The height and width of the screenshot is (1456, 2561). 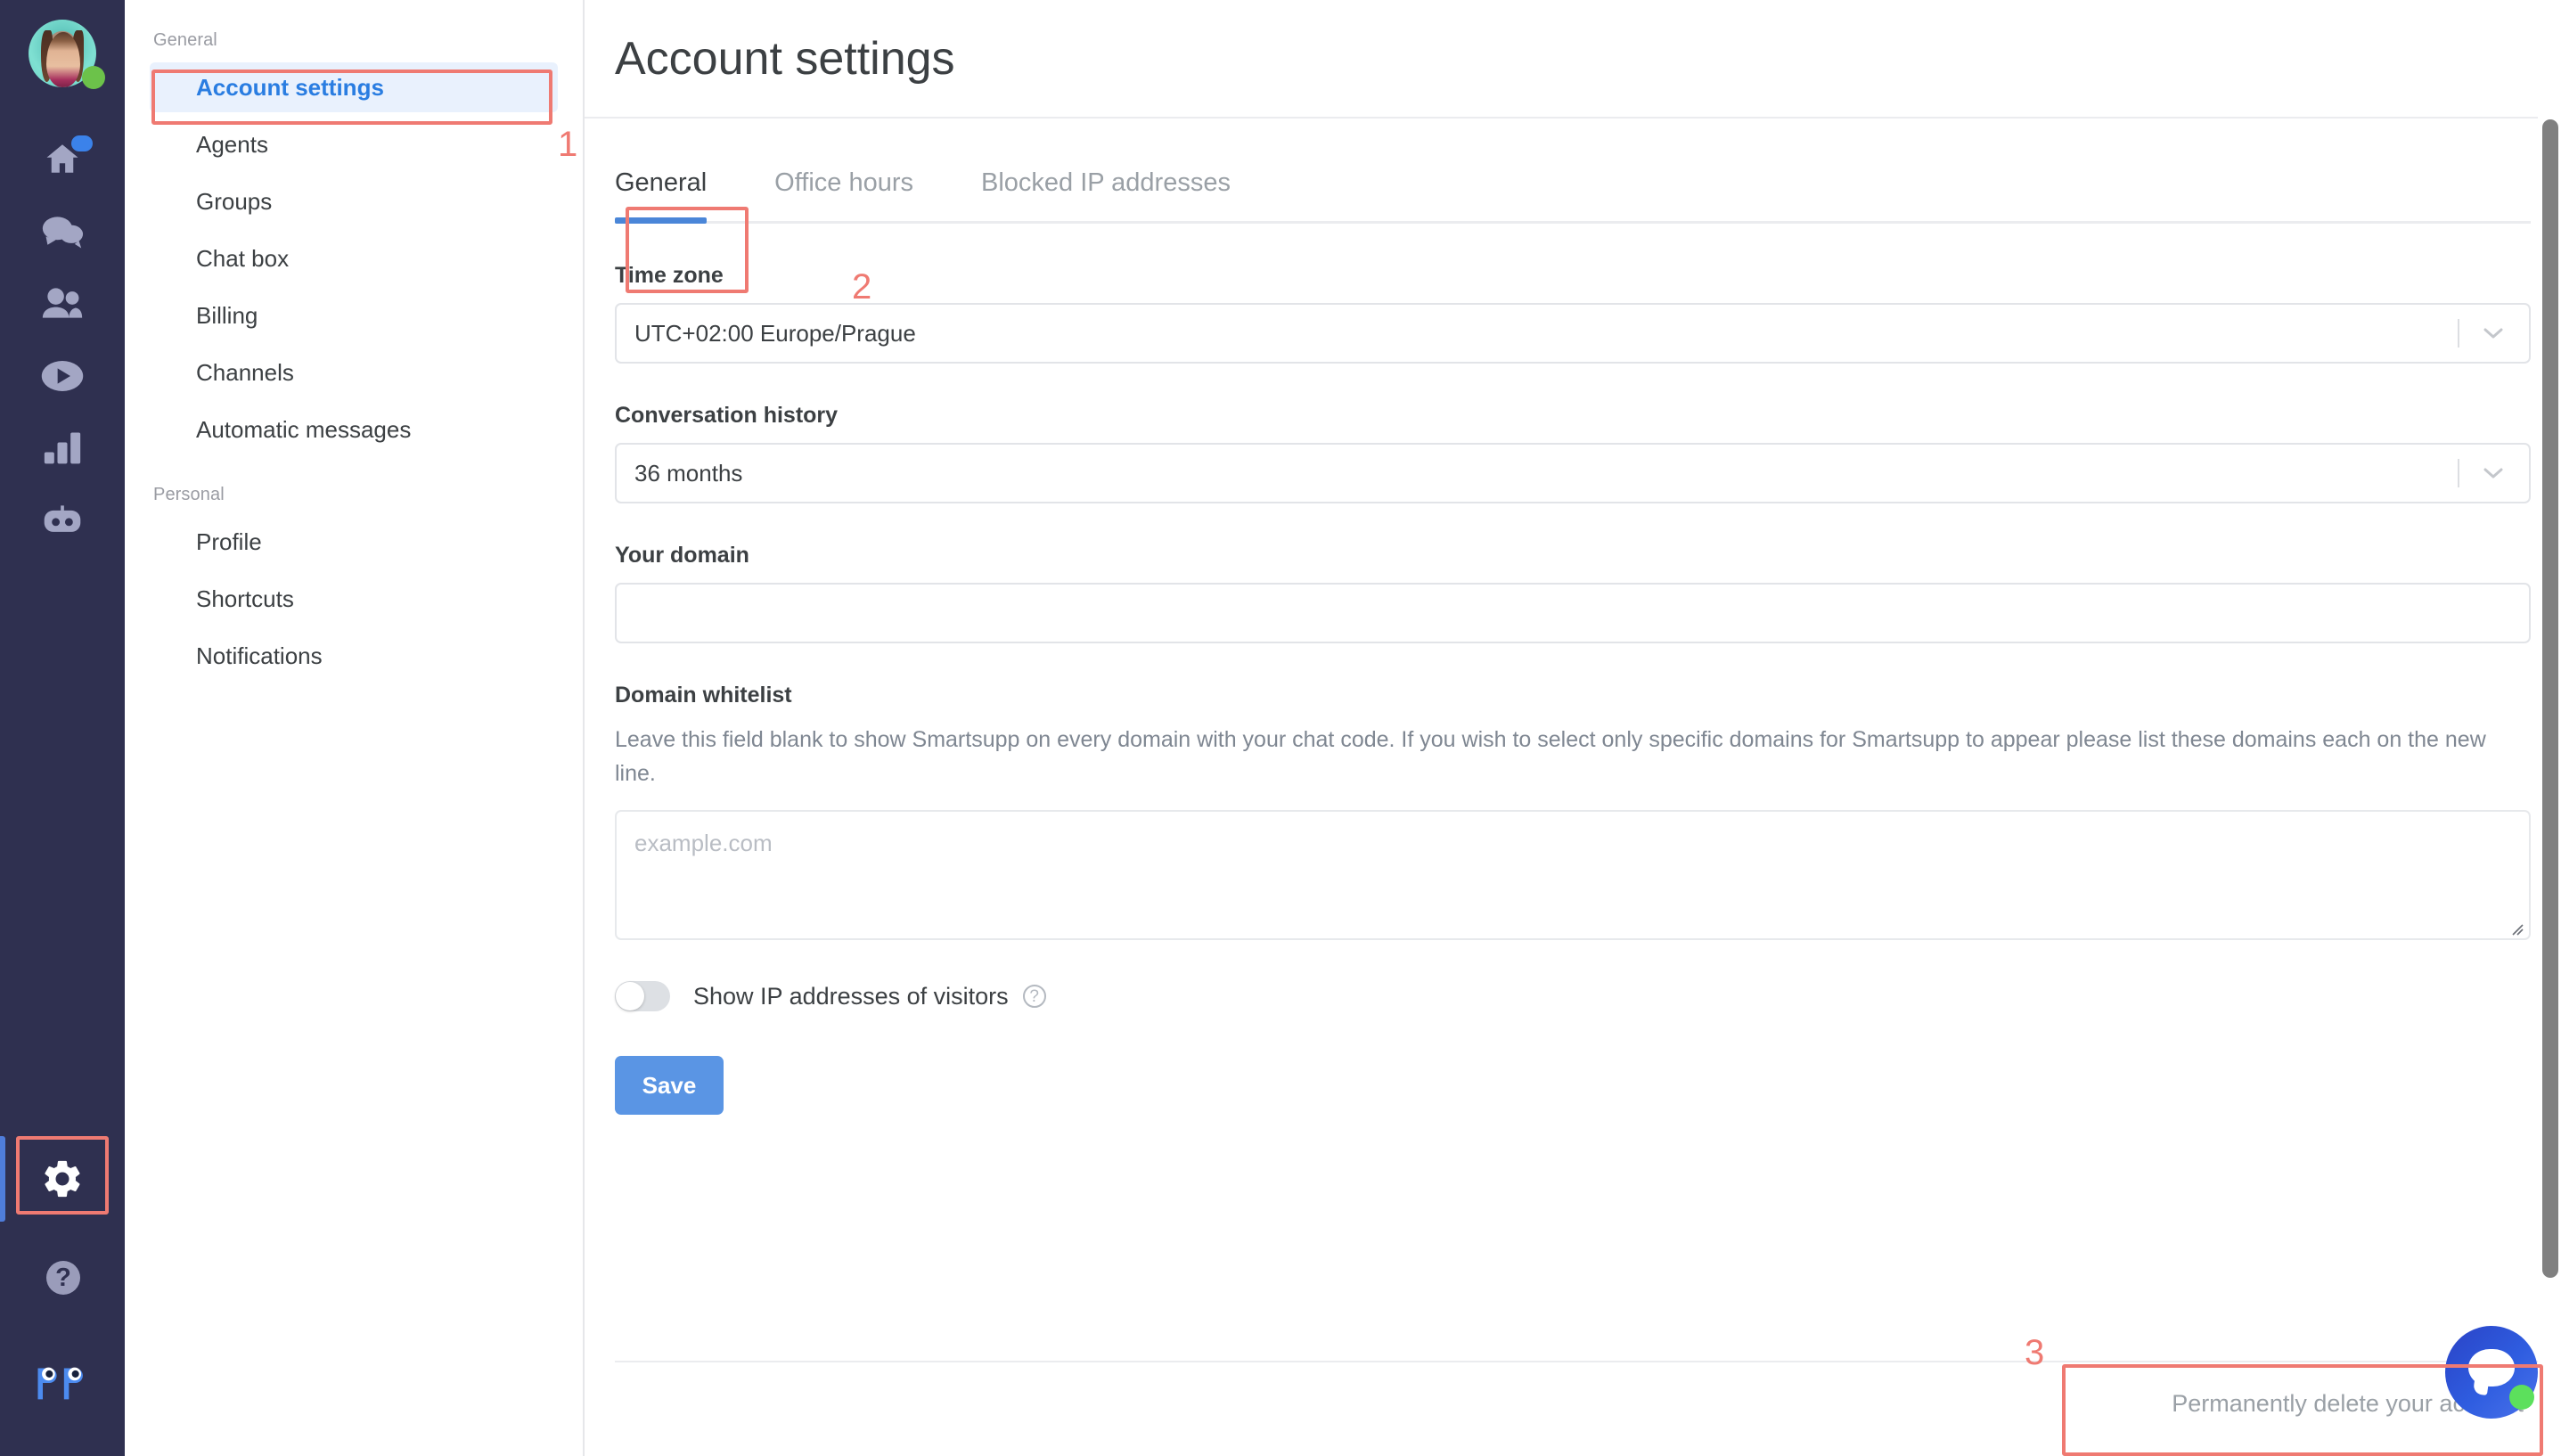 What do you see at coordinates (2521, 1397) in the screenshot?
I see `chat-online-dot` at bounding box center [2521, 1397].